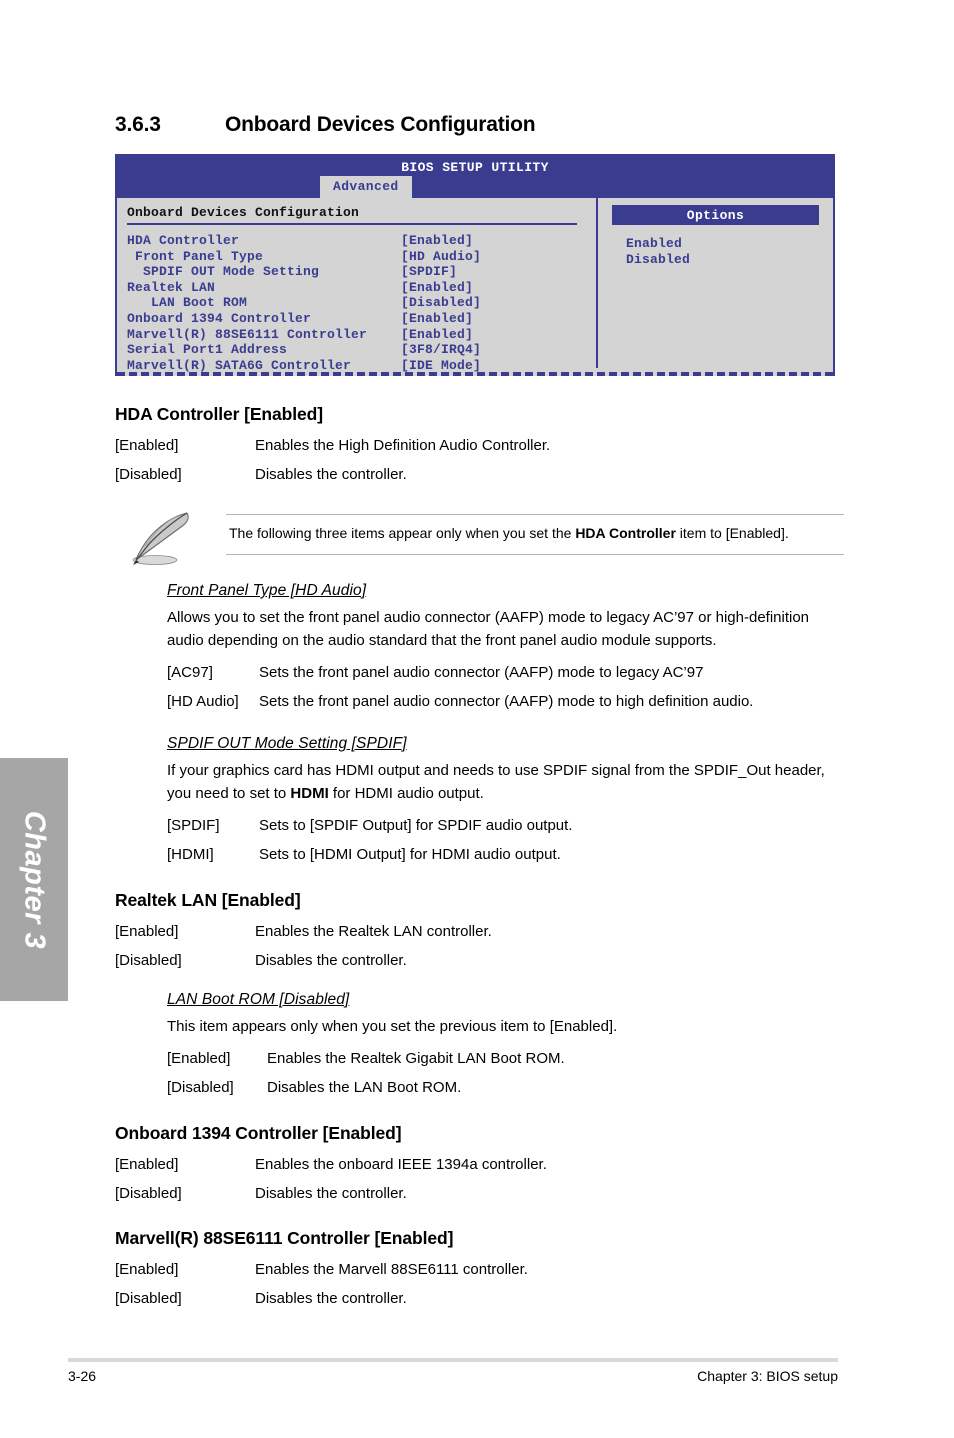 This screenshot has width=954, height=1438. I want to click on bios-setting-value: [Disabled], so click(441, 303).